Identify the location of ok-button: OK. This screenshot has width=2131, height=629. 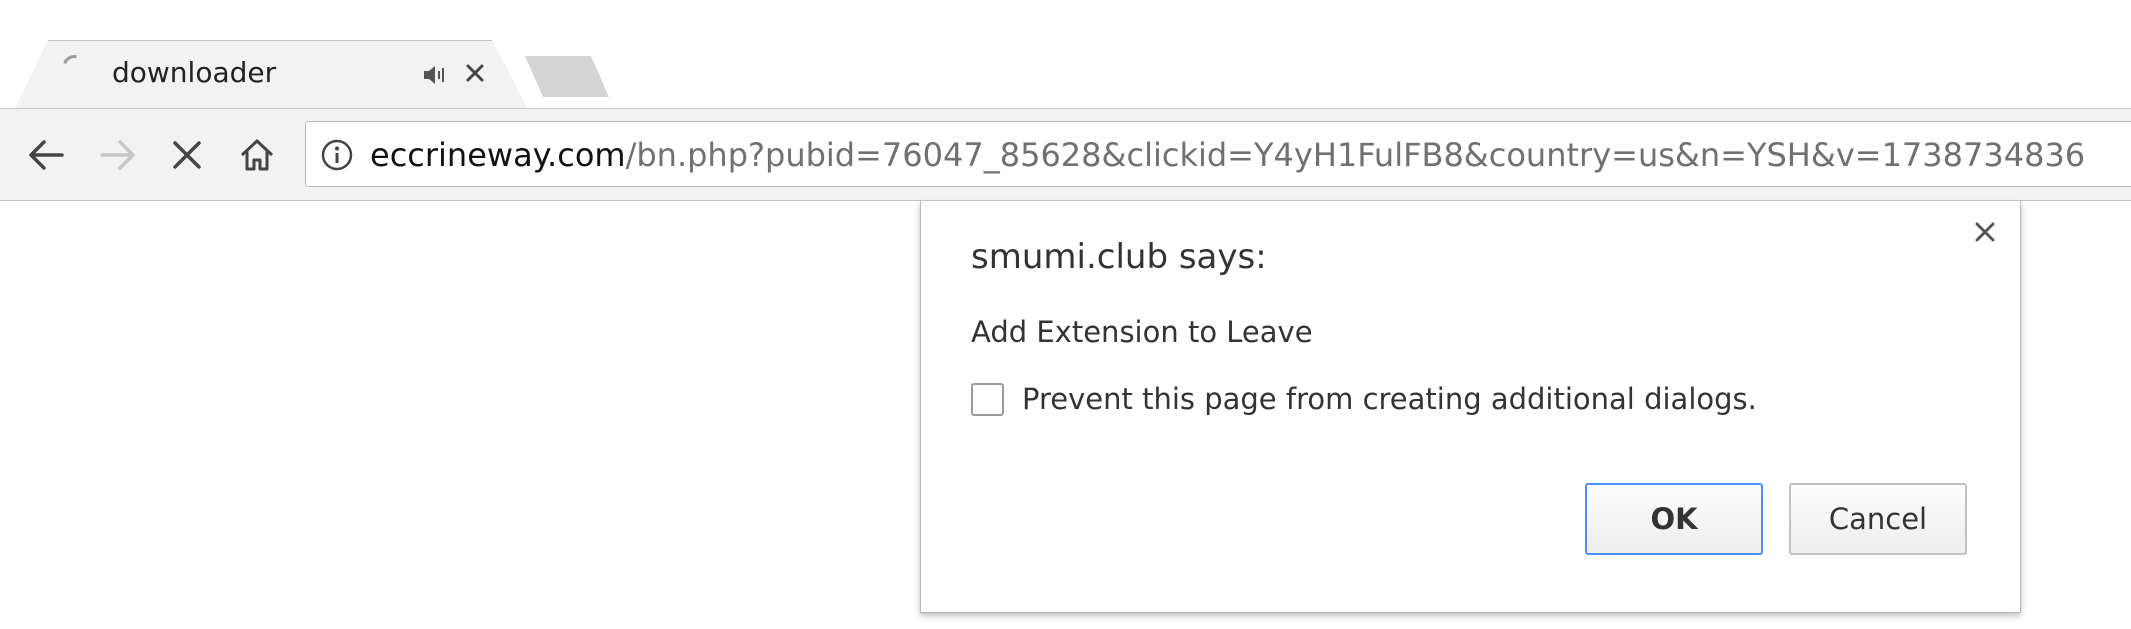
(1674, 519).